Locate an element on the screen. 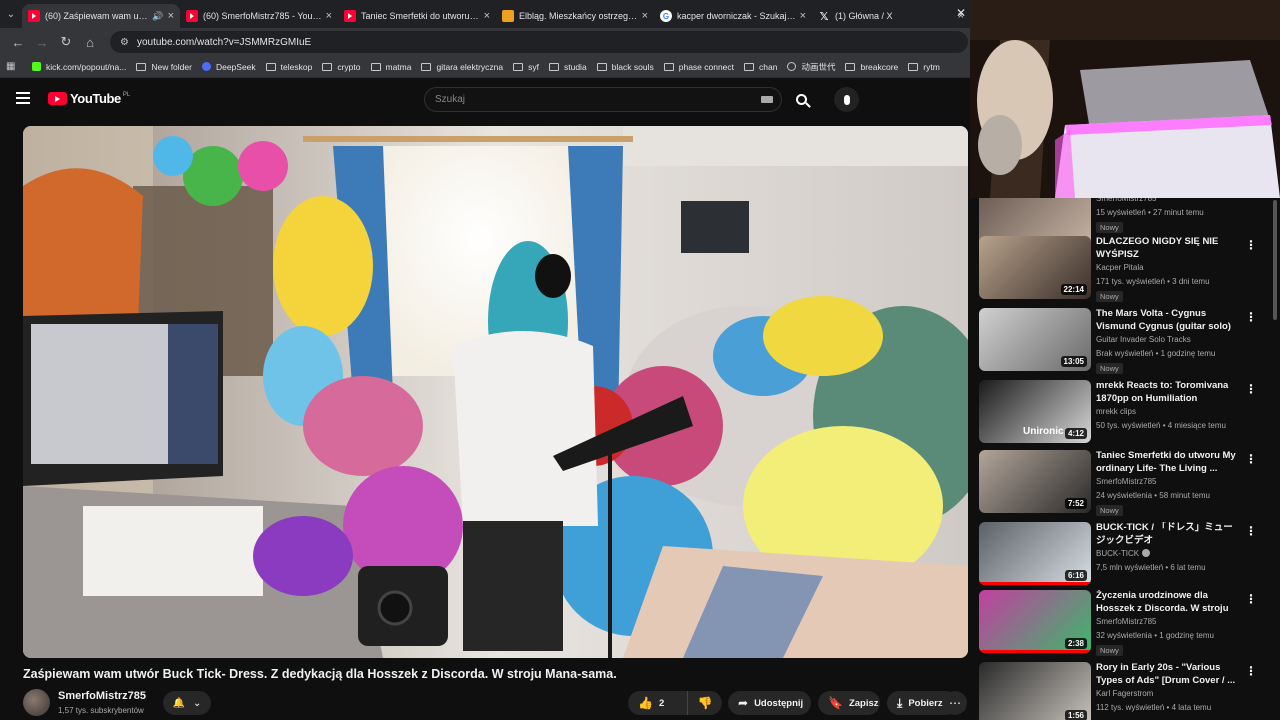 The width and height of the screenshot is (1280, 720). notification-bell-button: 🔔 ⌄ is located at coordinates (187, 703).